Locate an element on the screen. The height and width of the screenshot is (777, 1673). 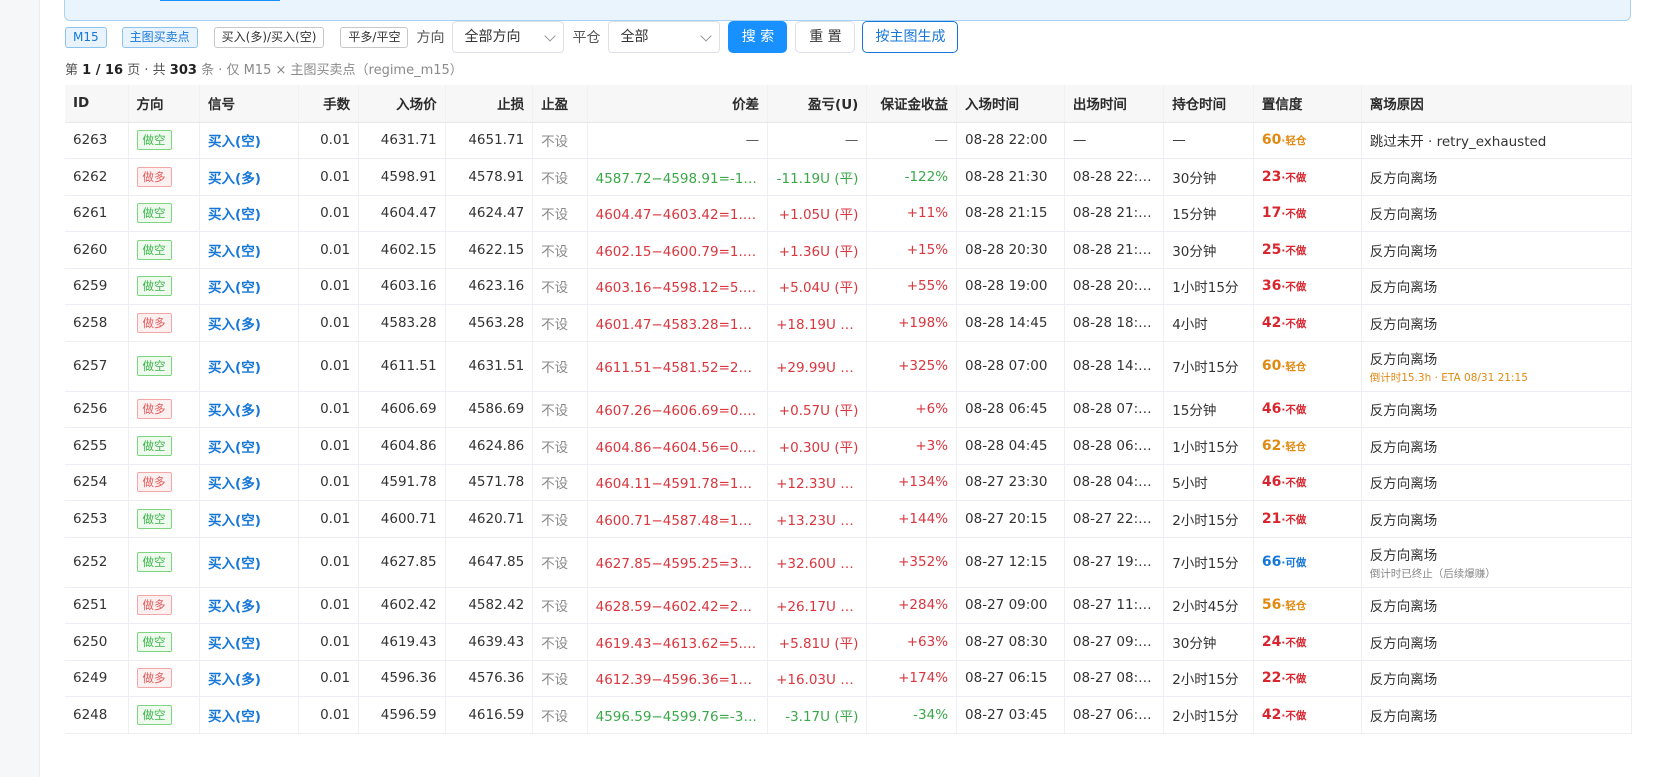
confidence-badge: 23·不做 is located at coordinates (1284, 177).